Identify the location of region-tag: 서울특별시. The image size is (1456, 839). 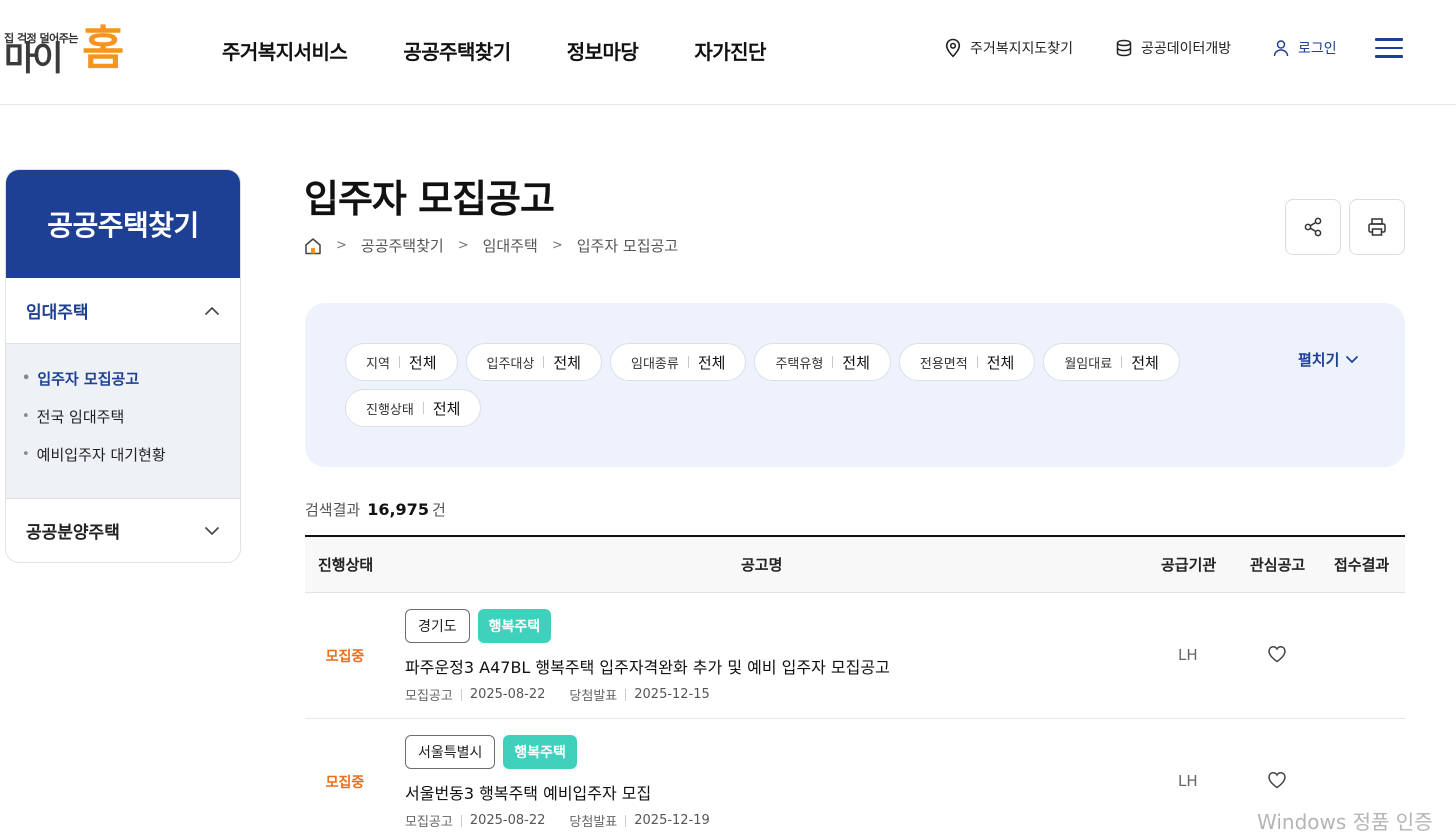
(450, 752).